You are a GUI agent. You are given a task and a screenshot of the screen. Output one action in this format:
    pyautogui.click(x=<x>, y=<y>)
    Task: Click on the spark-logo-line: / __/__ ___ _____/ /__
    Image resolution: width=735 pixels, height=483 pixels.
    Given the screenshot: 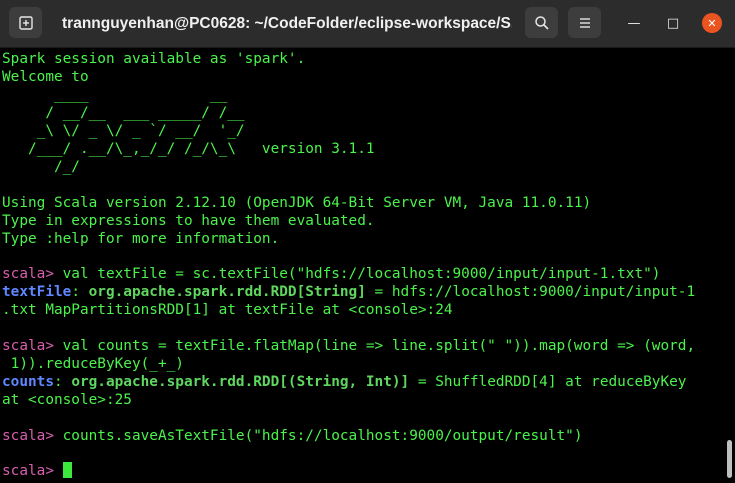 What is the action you would take?
    pyautogui.click(x=123, y=113)
    